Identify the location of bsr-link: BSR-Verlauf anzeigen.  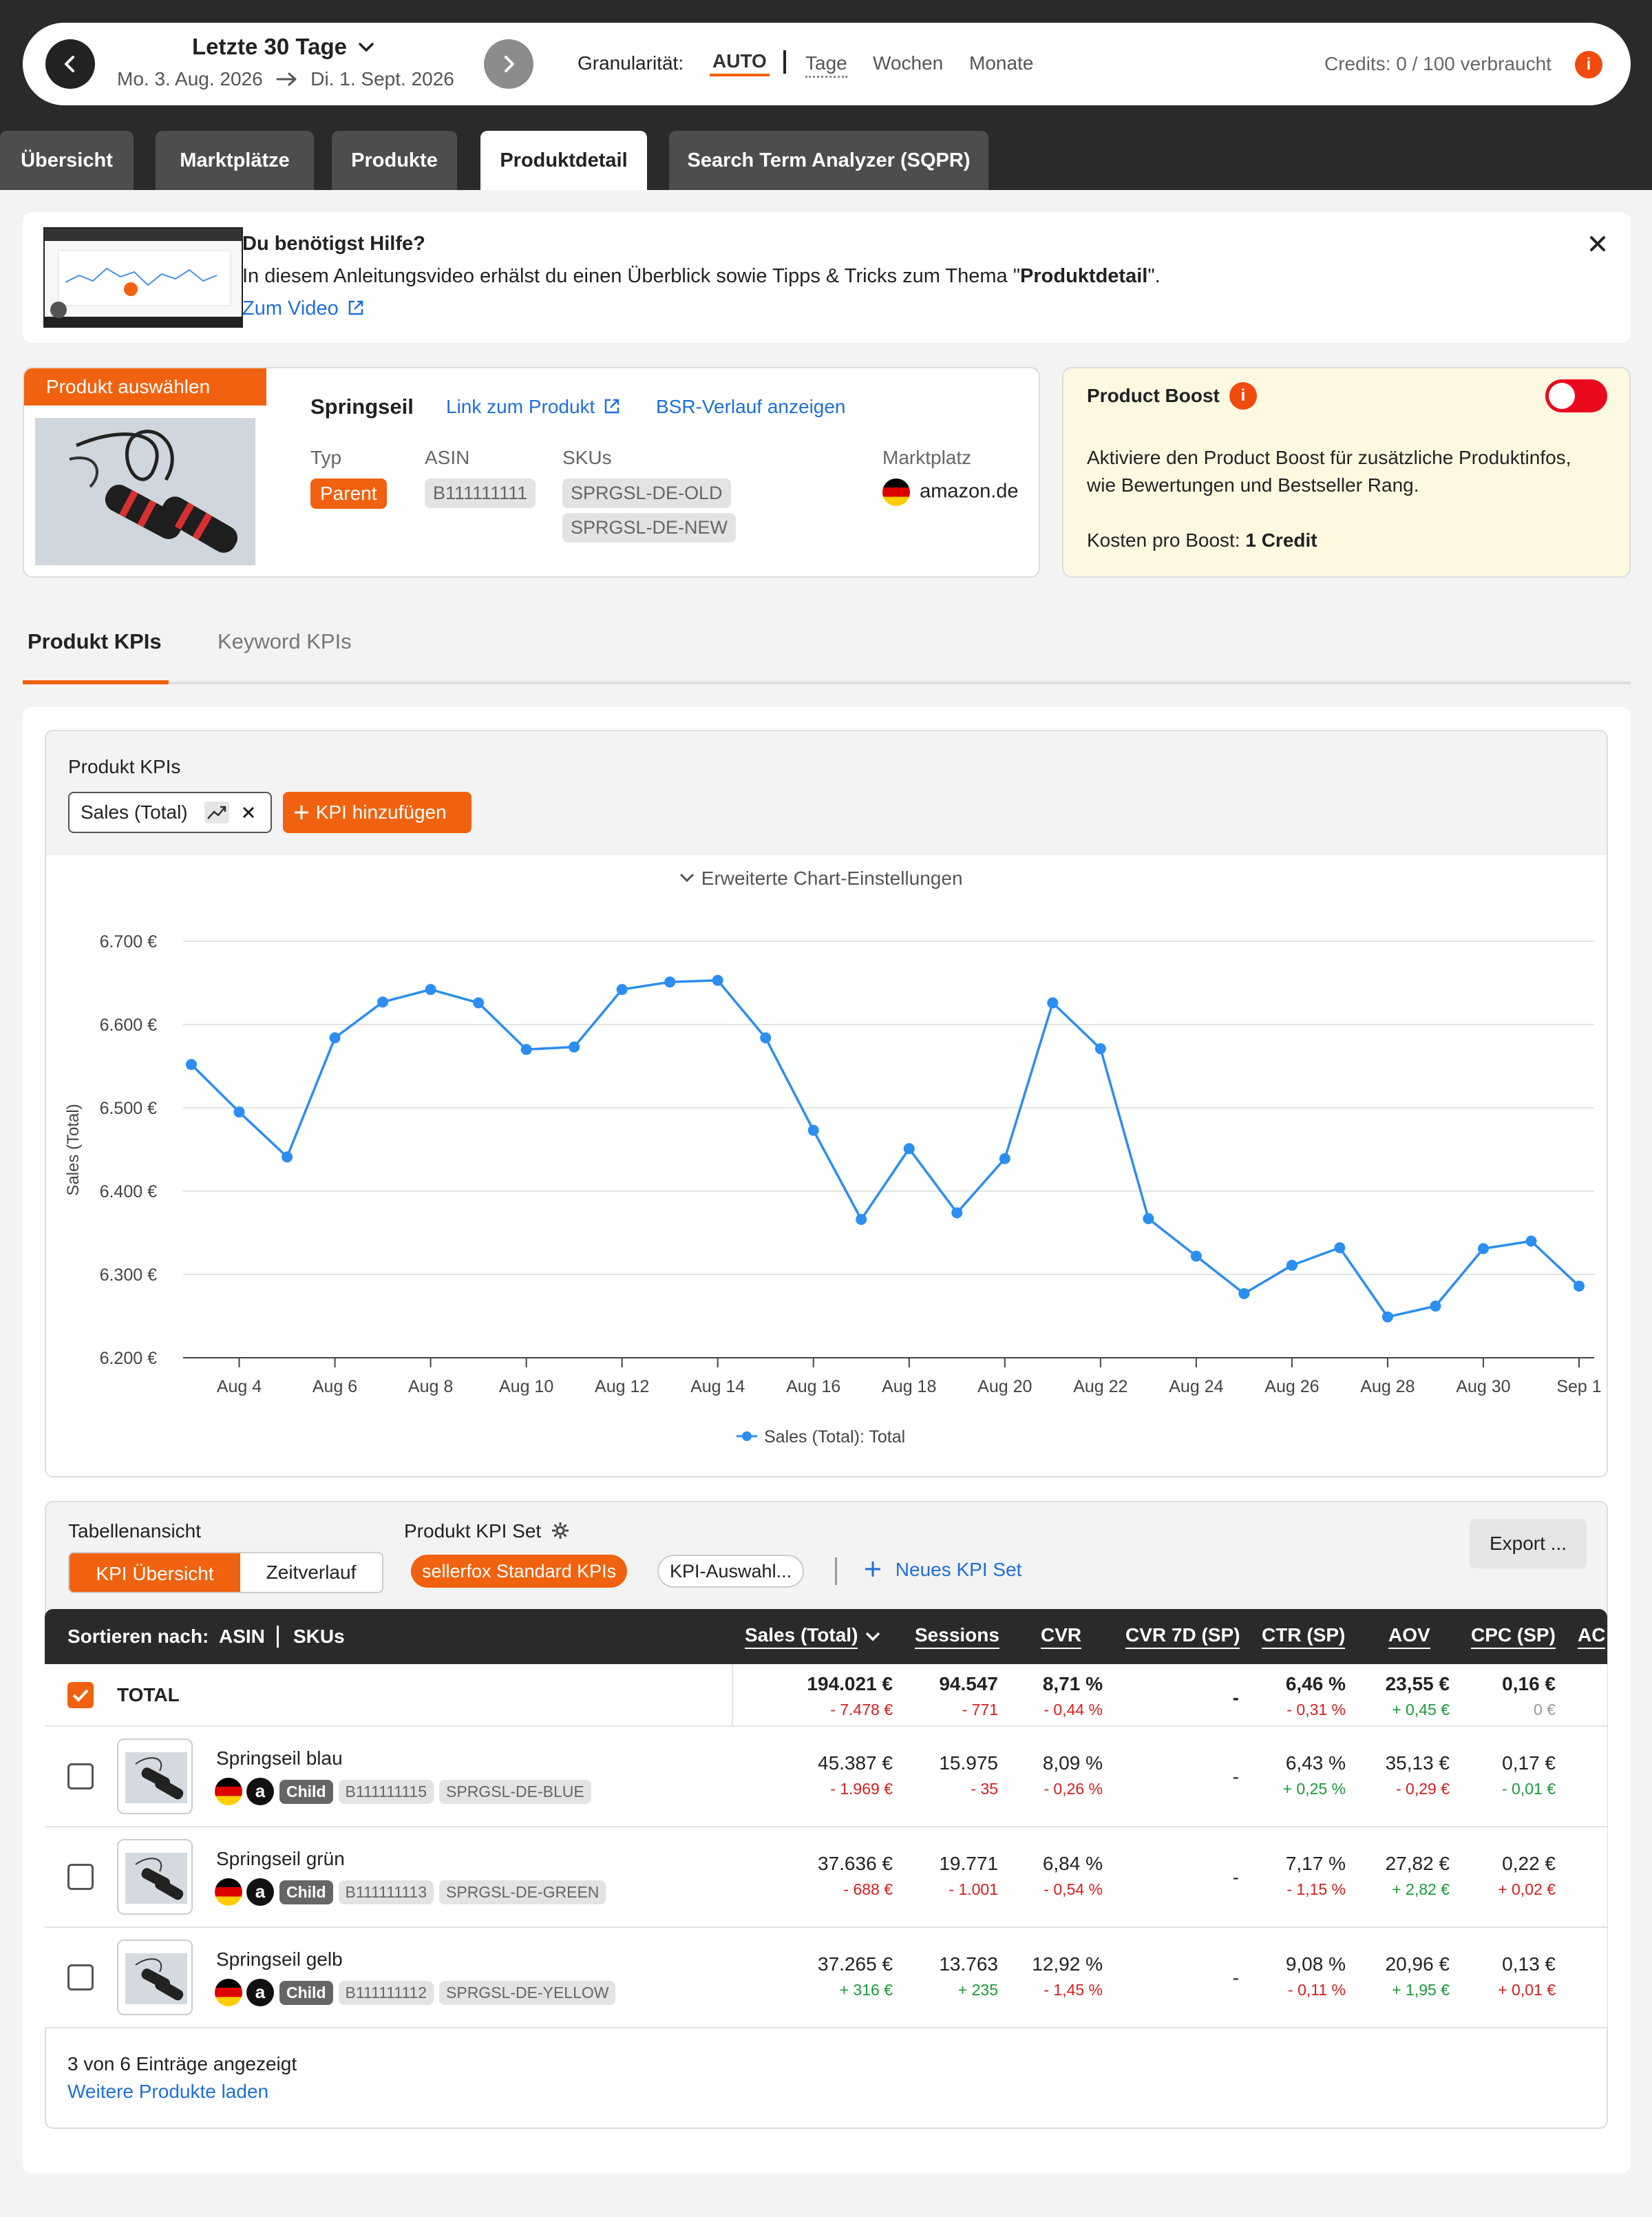
(751, 407).